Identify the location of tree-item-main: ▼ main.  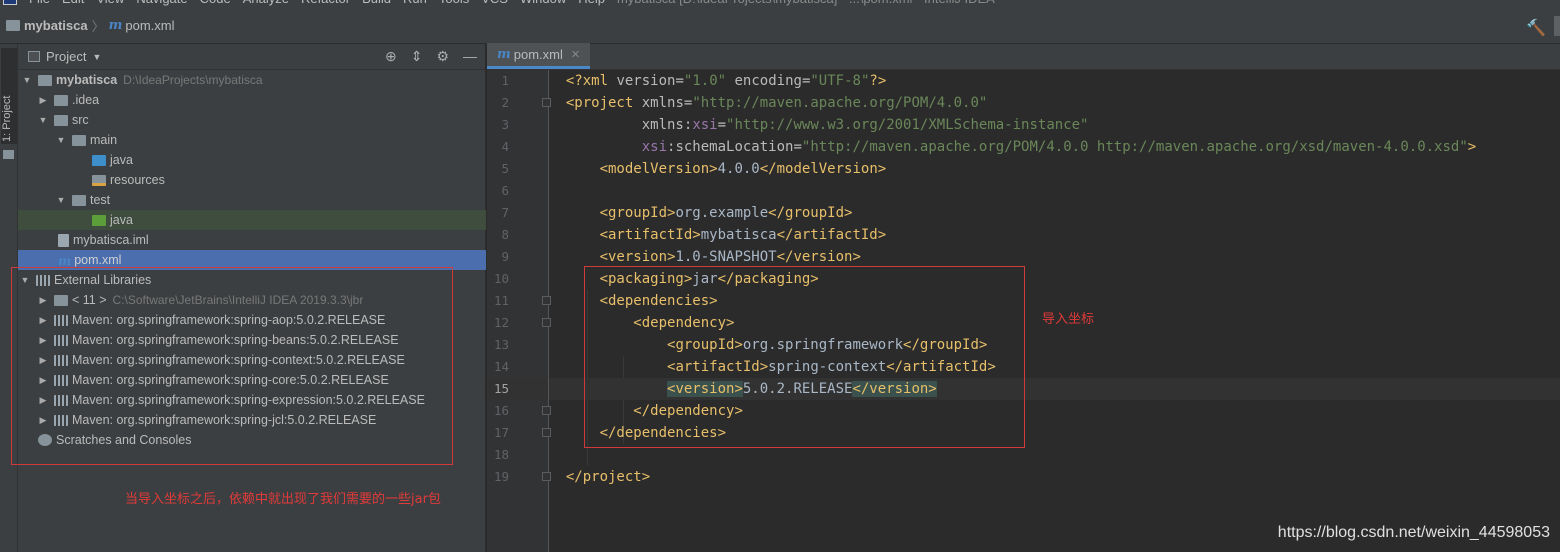
(252, 140).